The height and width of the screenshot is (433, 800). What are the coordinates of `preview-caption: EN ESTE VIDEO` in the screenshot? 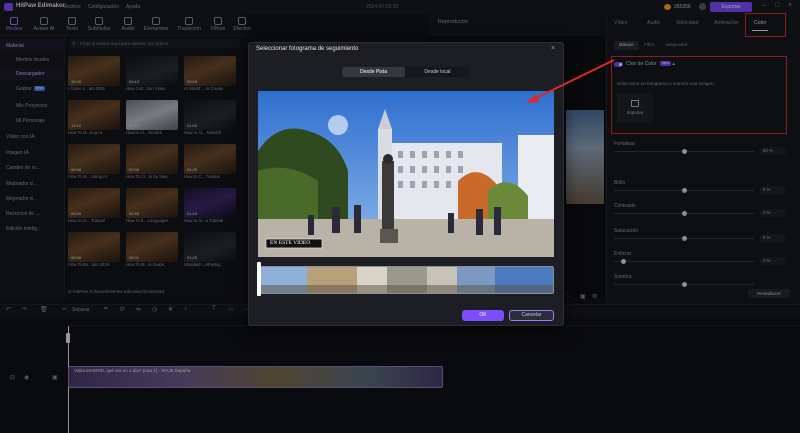 It's located at (290, 243).